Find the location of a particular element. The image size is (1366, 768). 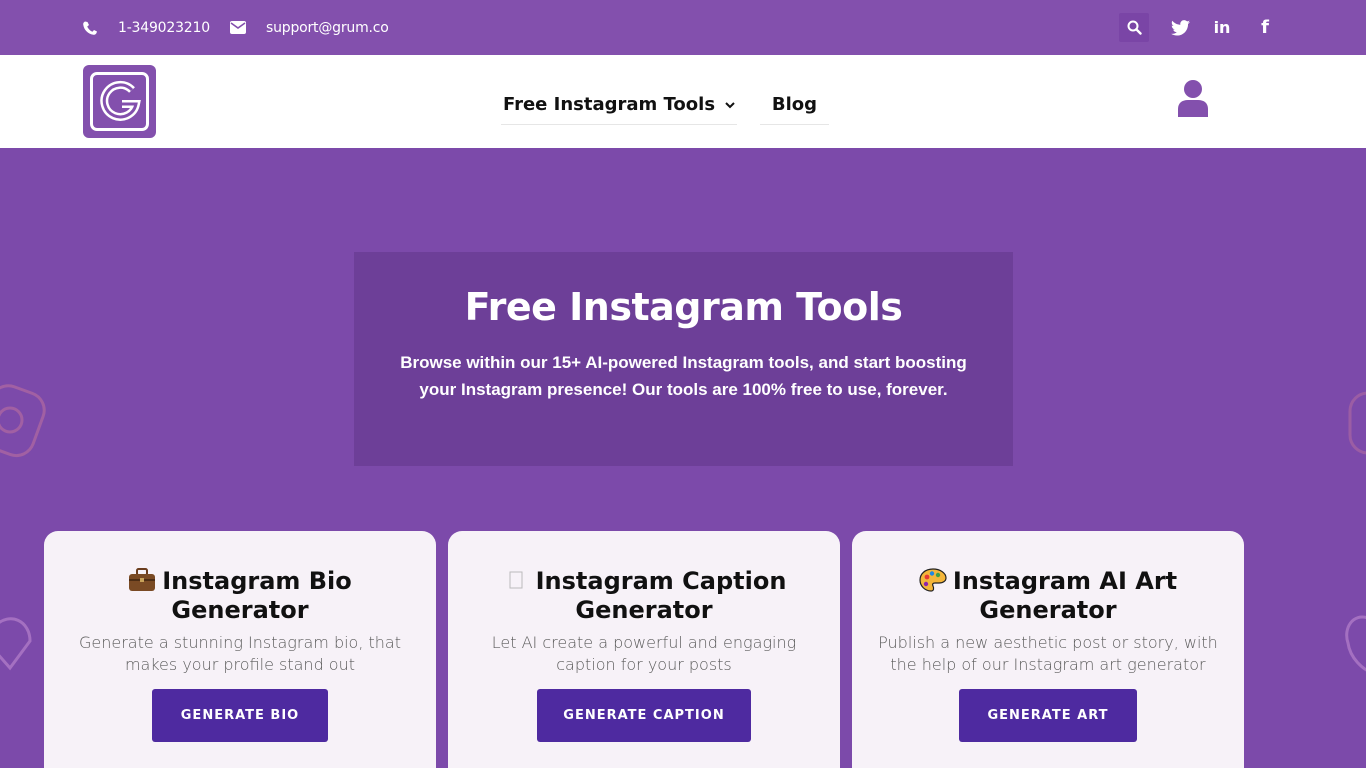

card-title: Instagram Caption Generator is located at coordinates (644, 596).